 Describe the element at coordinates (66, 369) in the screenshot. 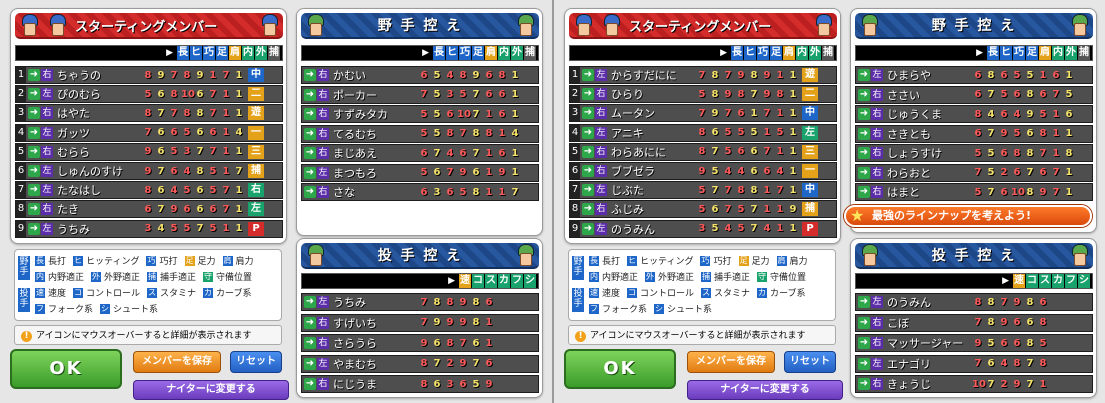

I see `ok-button: OK` at that location.